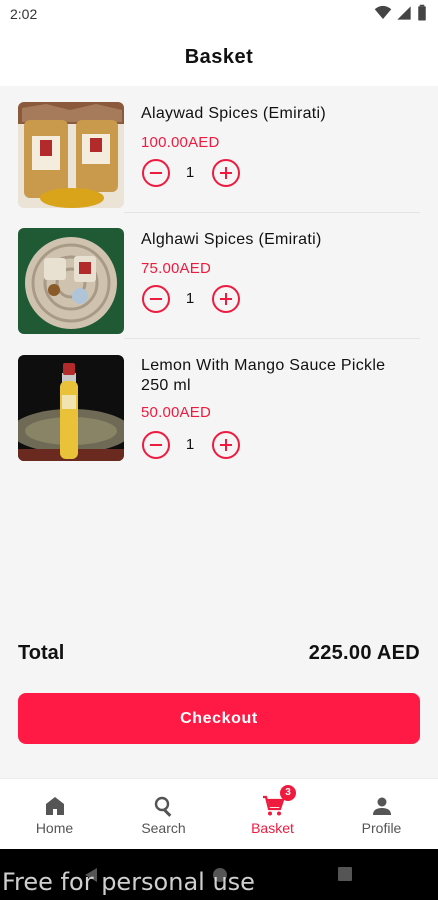  I want to click on product-name: Alaywad Spices (Emirati), so click(234, 113).